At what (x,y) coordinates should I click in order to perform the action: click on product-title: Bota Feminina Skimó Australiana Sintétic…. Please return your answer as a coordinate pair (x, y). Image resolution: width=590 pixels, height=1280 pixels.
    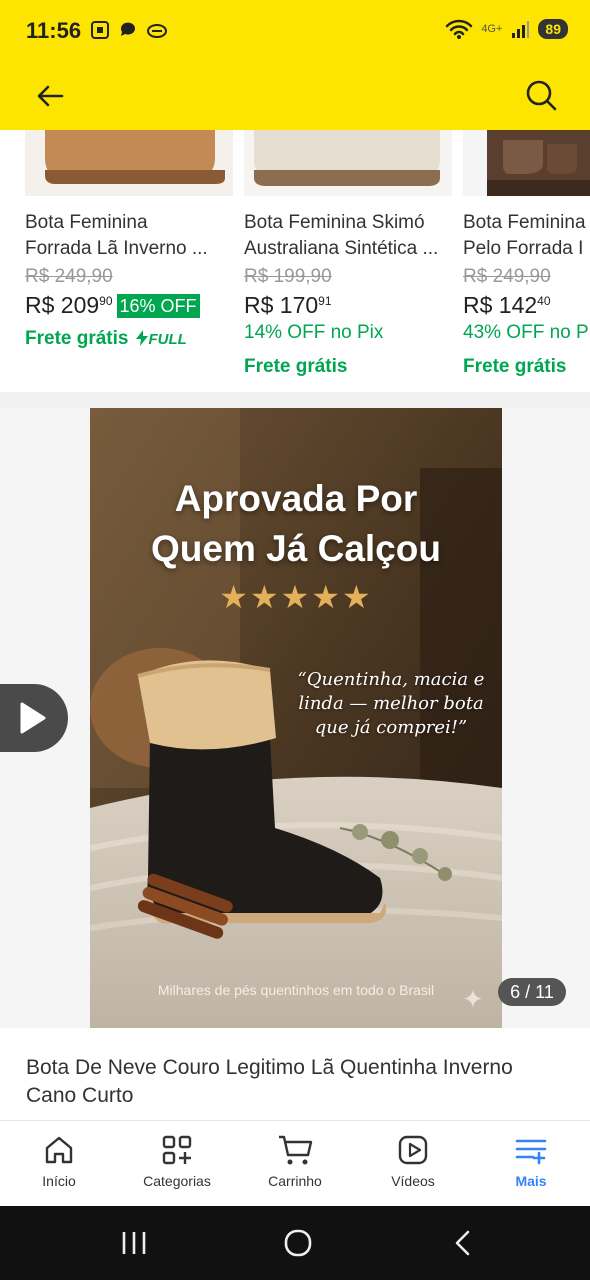
    Looking at the image, I should click on (341, 235).